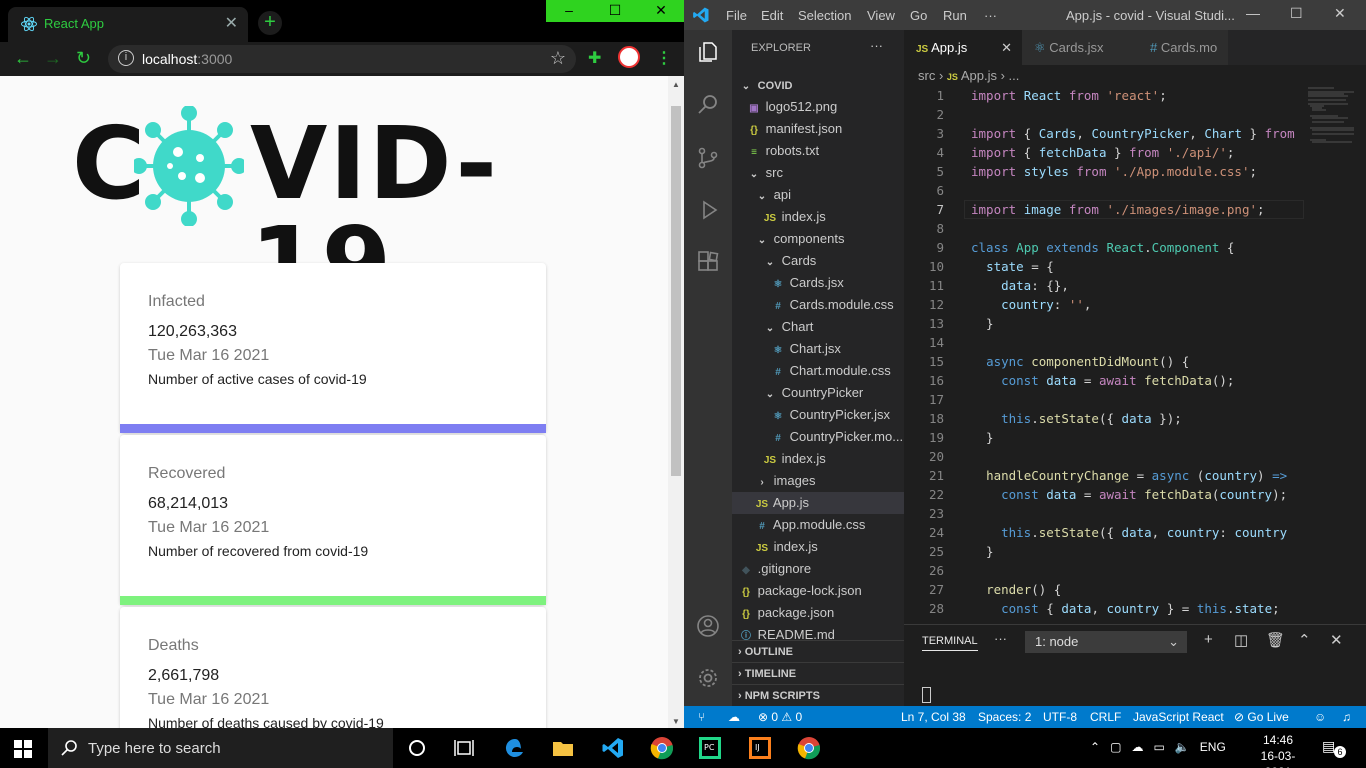 The height and width of the screenshot is (768, 1366). I want to click on language-mode: JavaScript React, so click(1178, 717).